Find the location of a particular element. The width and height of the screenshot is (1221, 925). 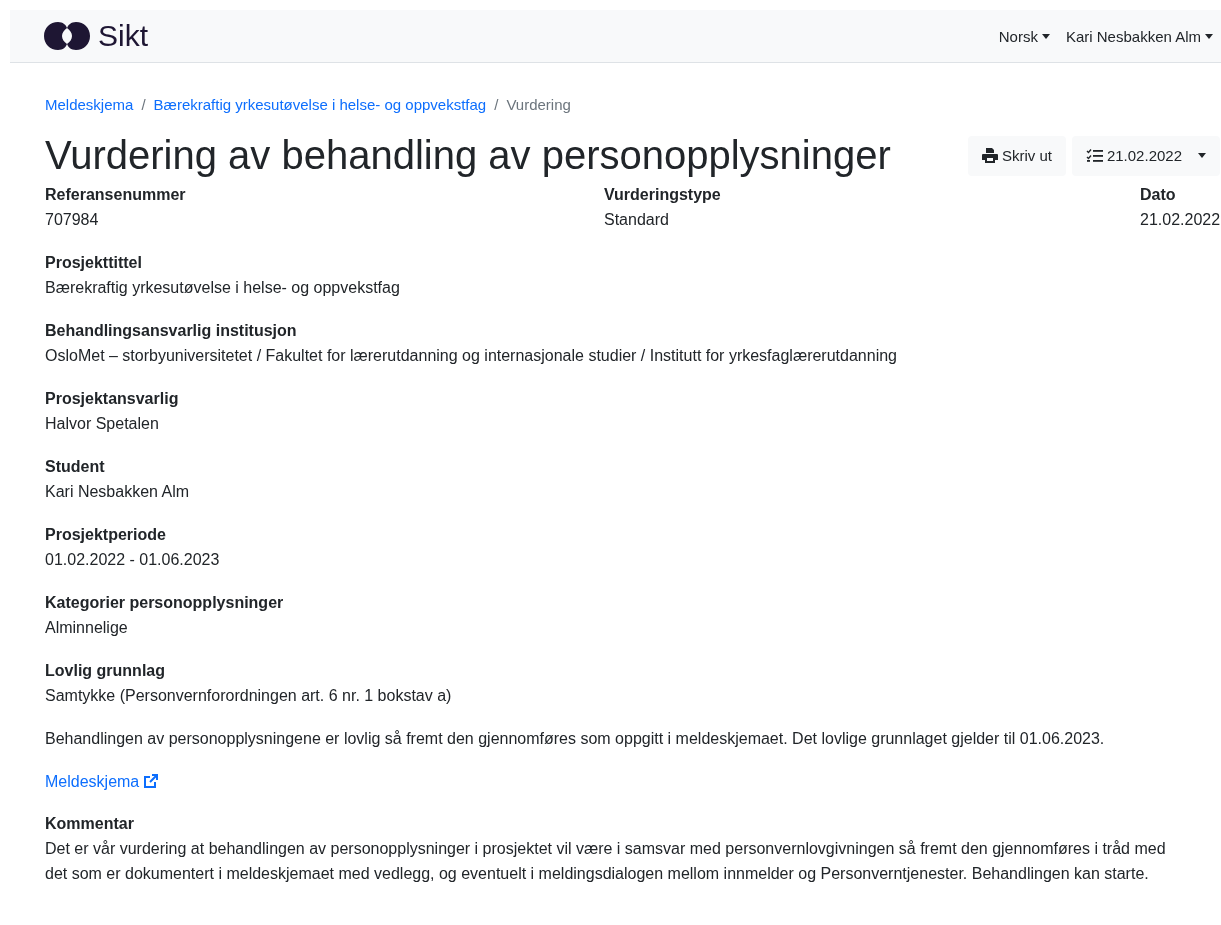

field-label: Prosjektansvarlig is located at coordinates (112, 399).